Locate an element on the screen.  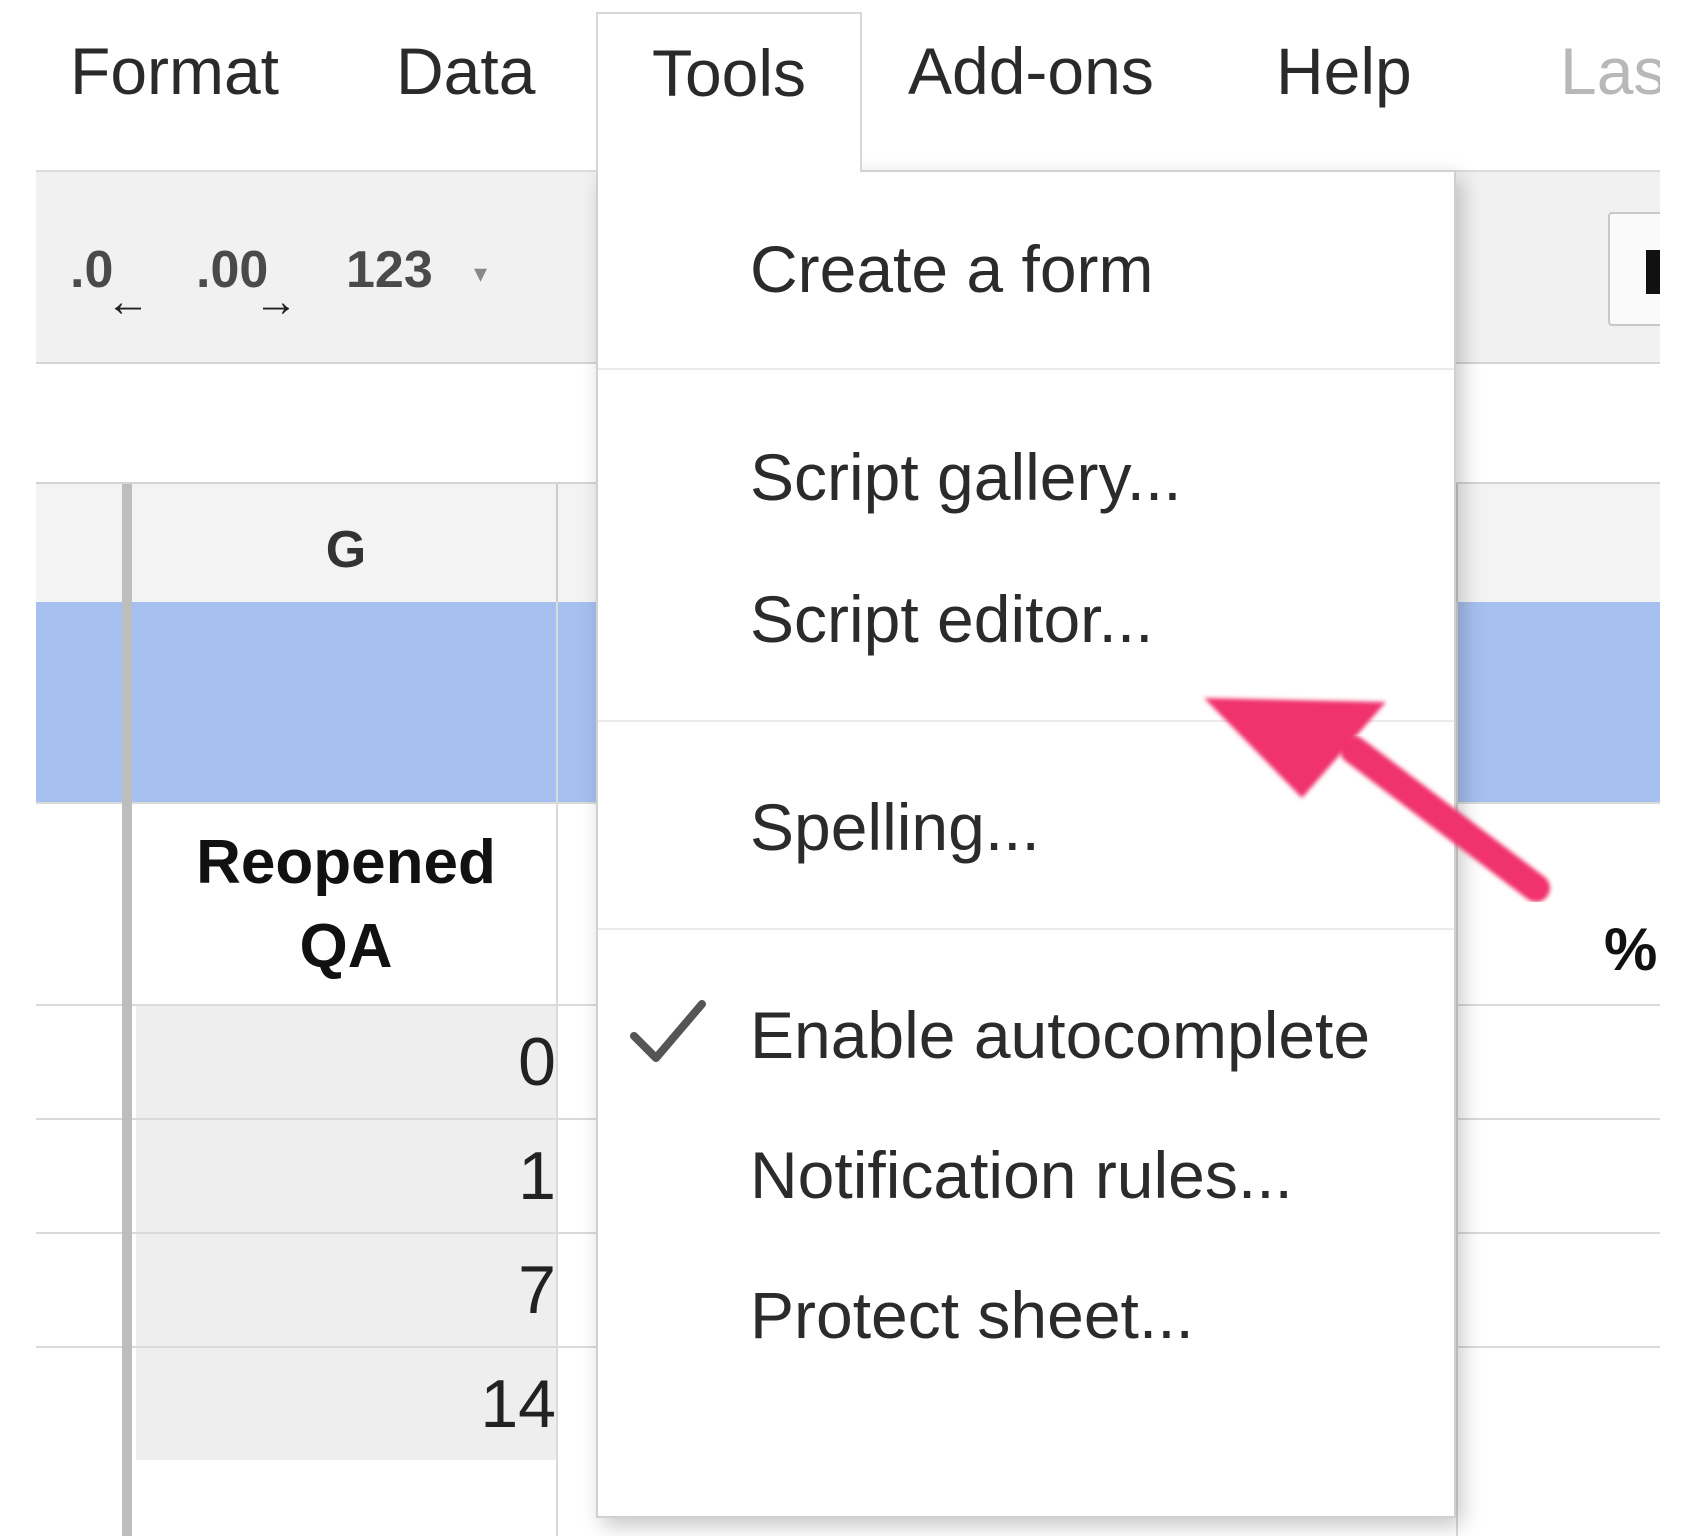
decrease-decimal-button: .0 ← is located at coordinates (115, 269).